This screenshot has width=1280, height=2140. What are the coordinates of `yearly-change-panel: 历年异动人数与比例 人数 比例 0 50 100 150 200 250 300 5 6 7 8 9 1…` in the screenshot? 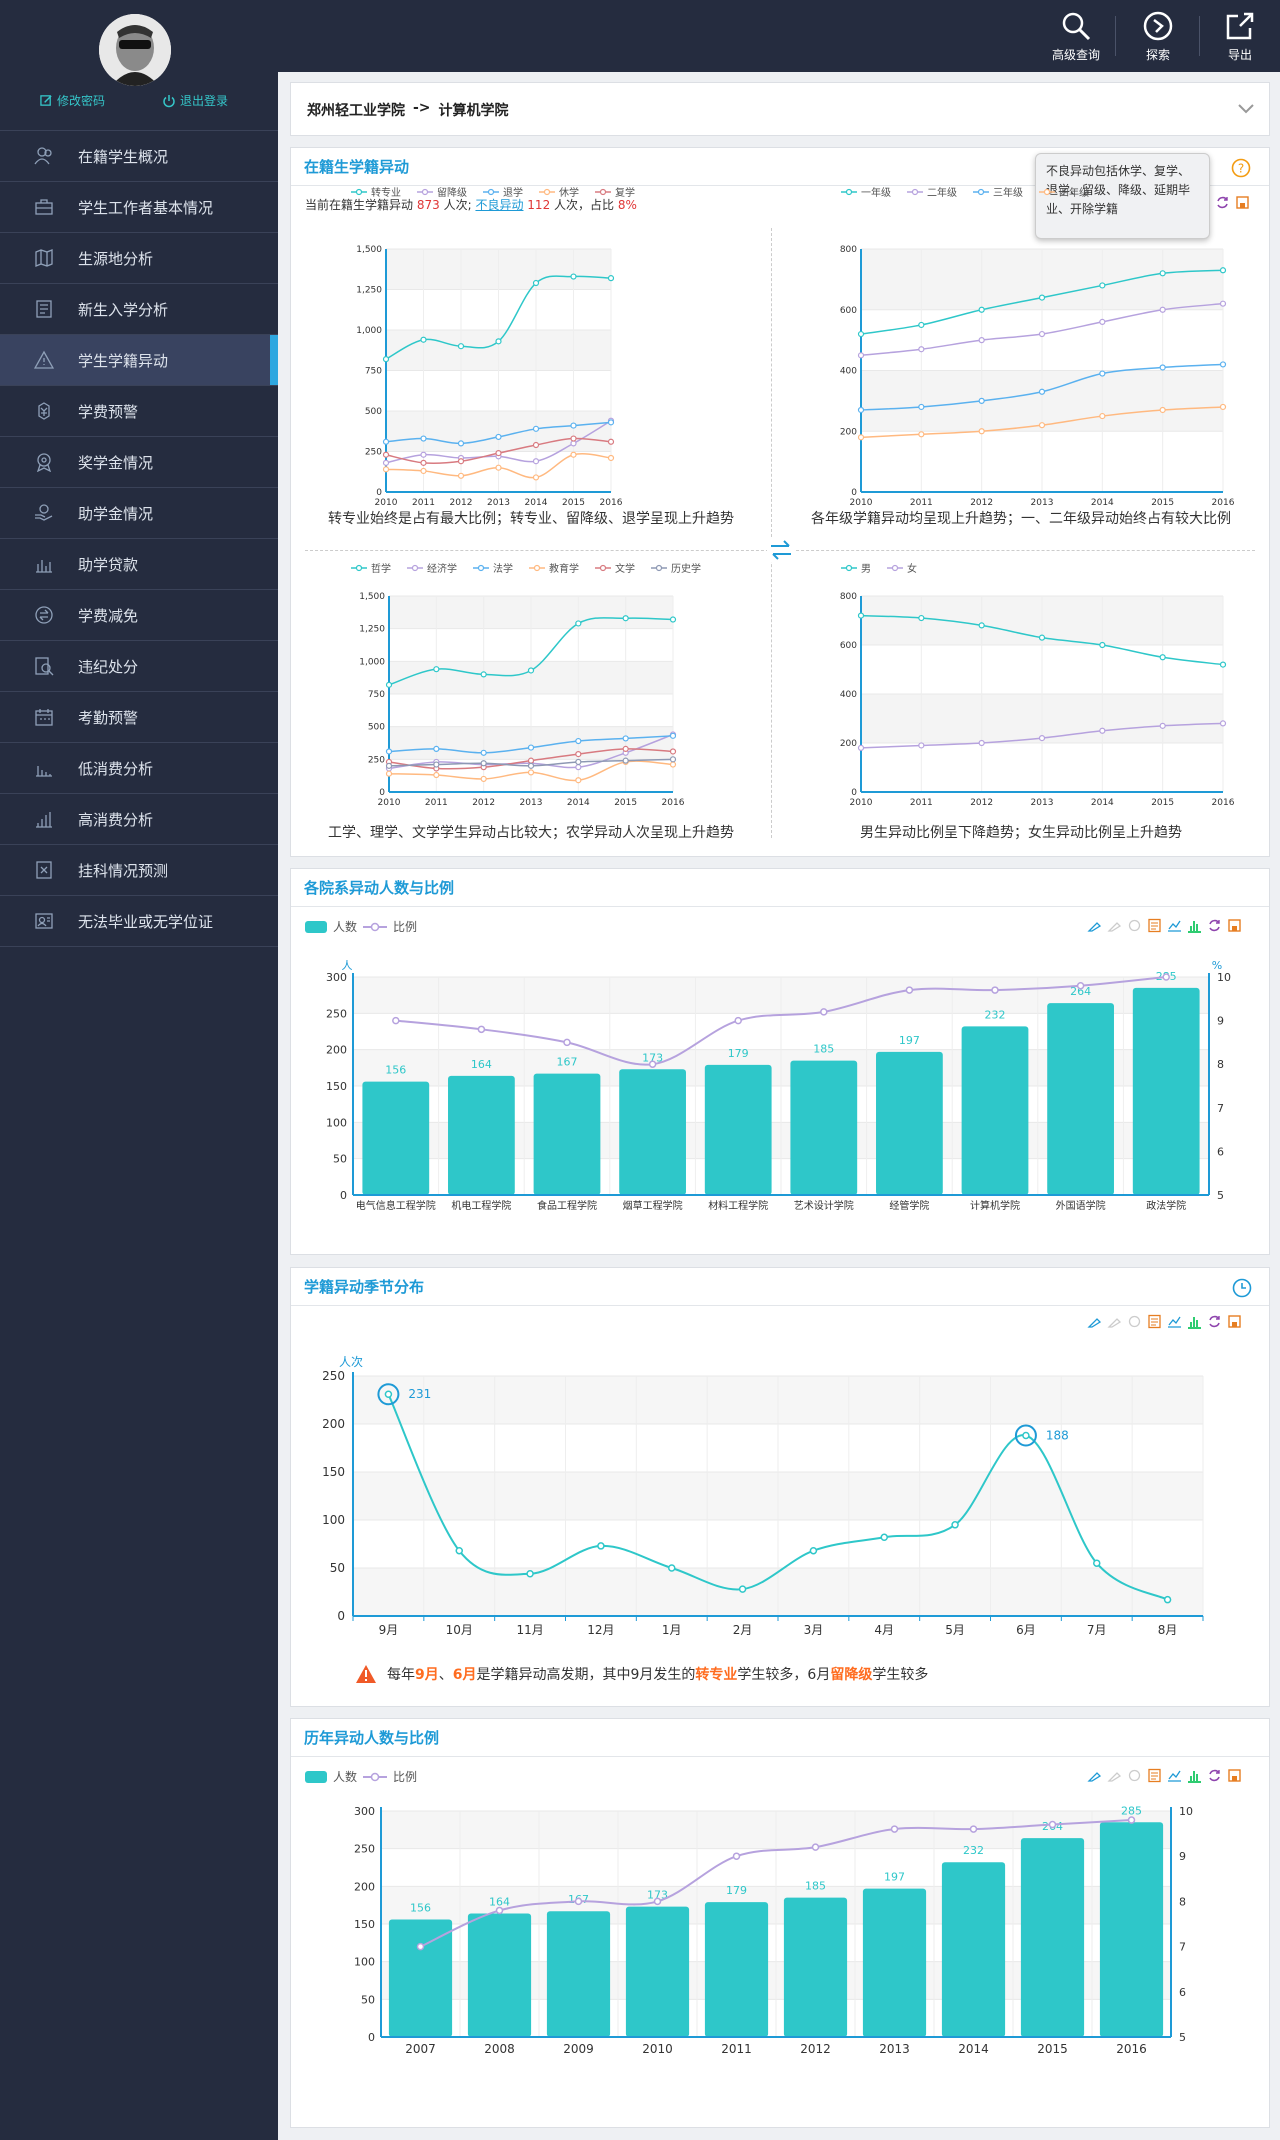 It's located at (780, 1923).